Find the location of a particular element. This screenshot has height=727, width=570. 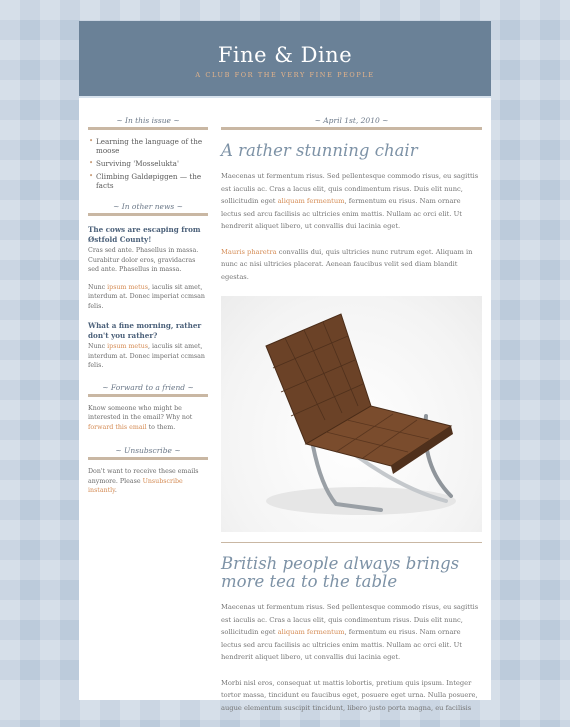

issue-date: ~ April 1st, 2010 ~ is located at coordinates (351, 123).